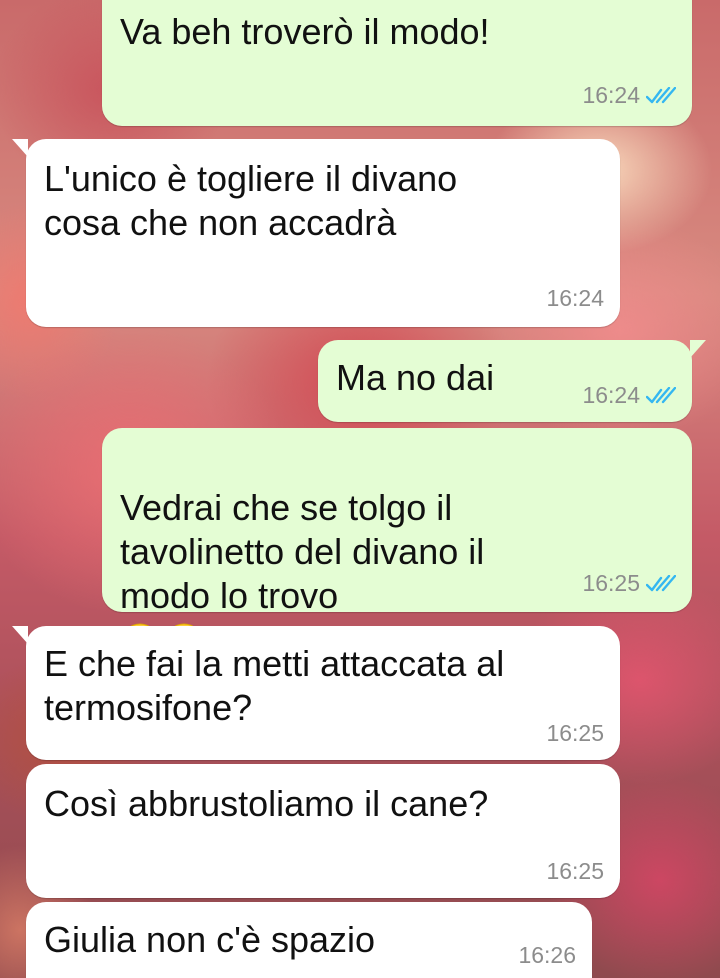  What do you see at coordinates (305, 31) in the screenshot?
I see `message-text: Va beh troverò il modo!` at bounding box center [305, 31].